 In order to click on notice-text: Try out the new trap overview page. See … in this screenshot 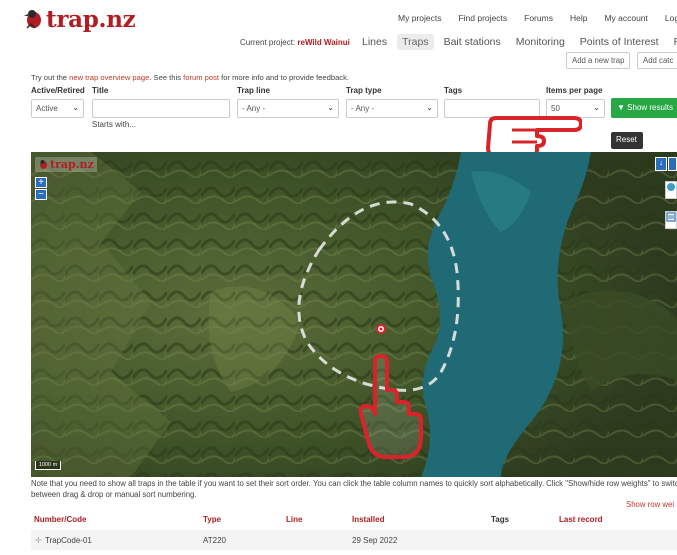, I will do `click(190, 77)`.